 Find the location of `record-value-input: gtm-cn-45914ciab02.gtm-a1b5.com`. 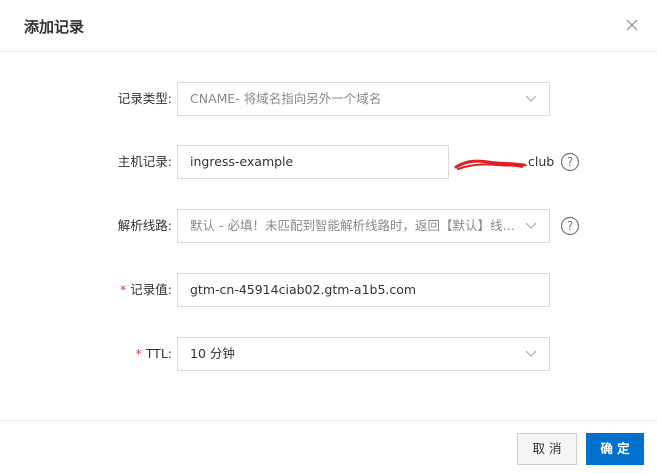

record-value-input: gtm-cn-45914ciab02.gtm-a1b5.com is located at coordinates (363, 290).